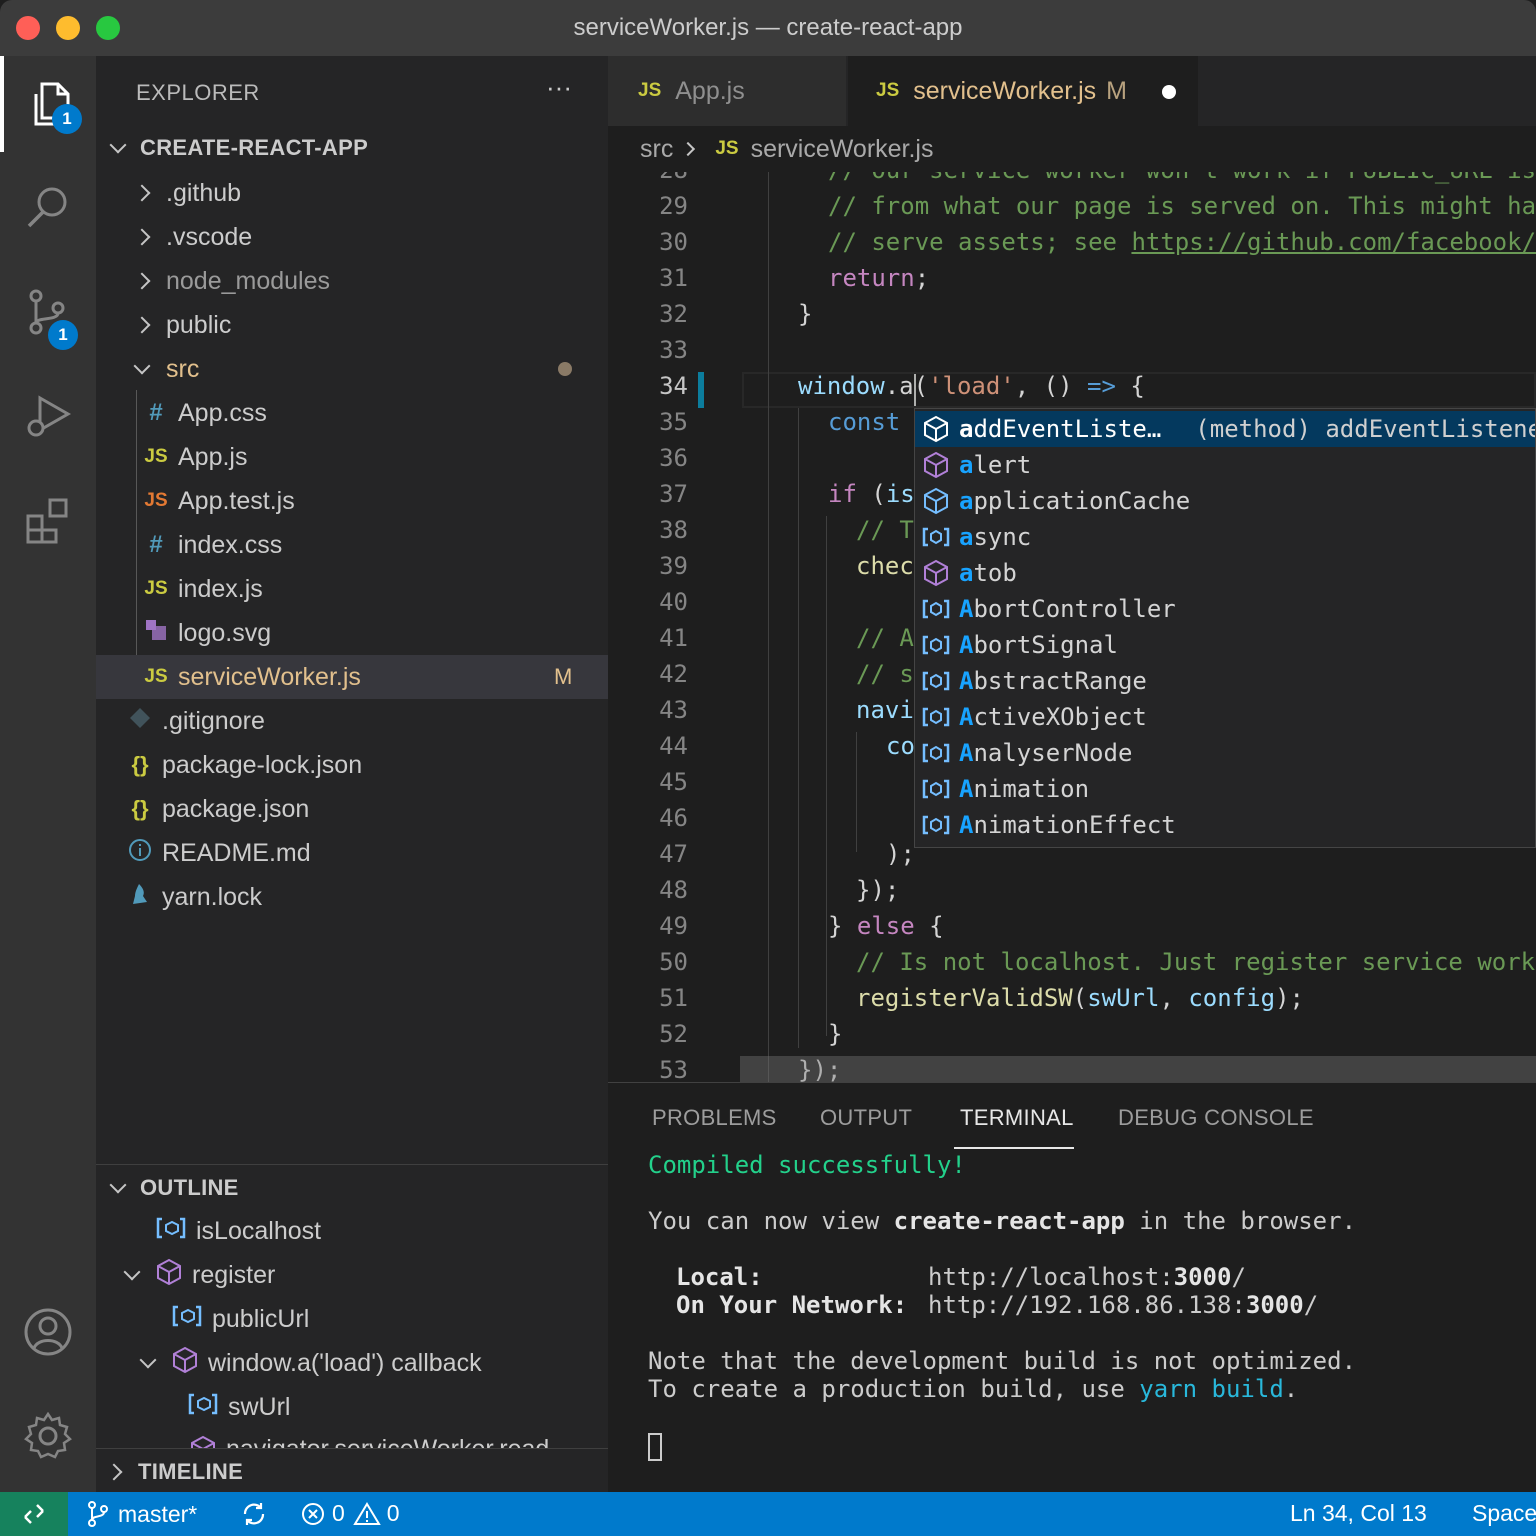 The width and height of the screenshot is (1536, 1536). What do you see at coordinates (727, 91) in the screenshot?
I see `tab-app-js: JS App.js` at bounding box center [727, 91].